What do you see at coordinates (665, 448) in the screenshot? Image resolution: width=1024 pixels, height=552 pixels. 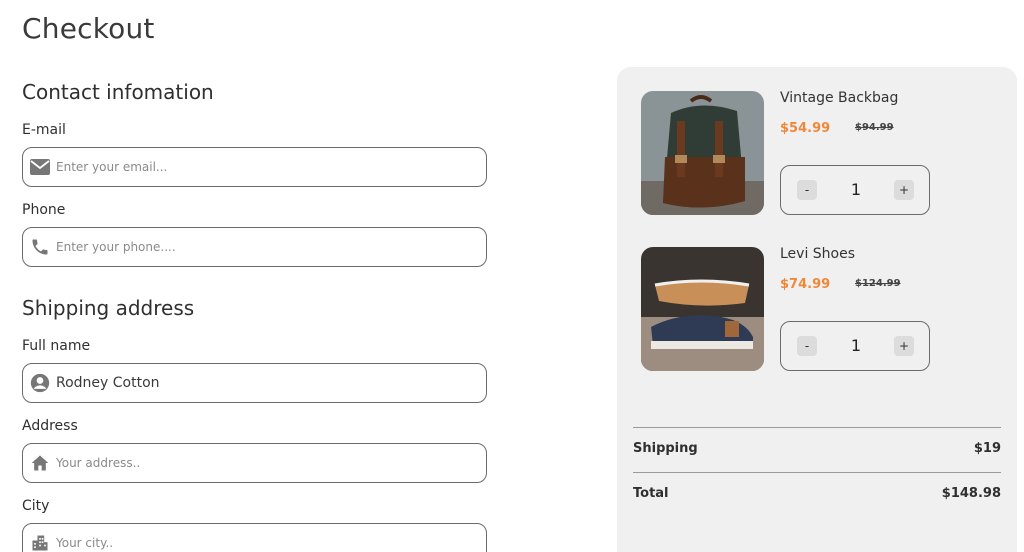 I see `shipping-cost-label: Shipping` at bounding box center [665, 448].